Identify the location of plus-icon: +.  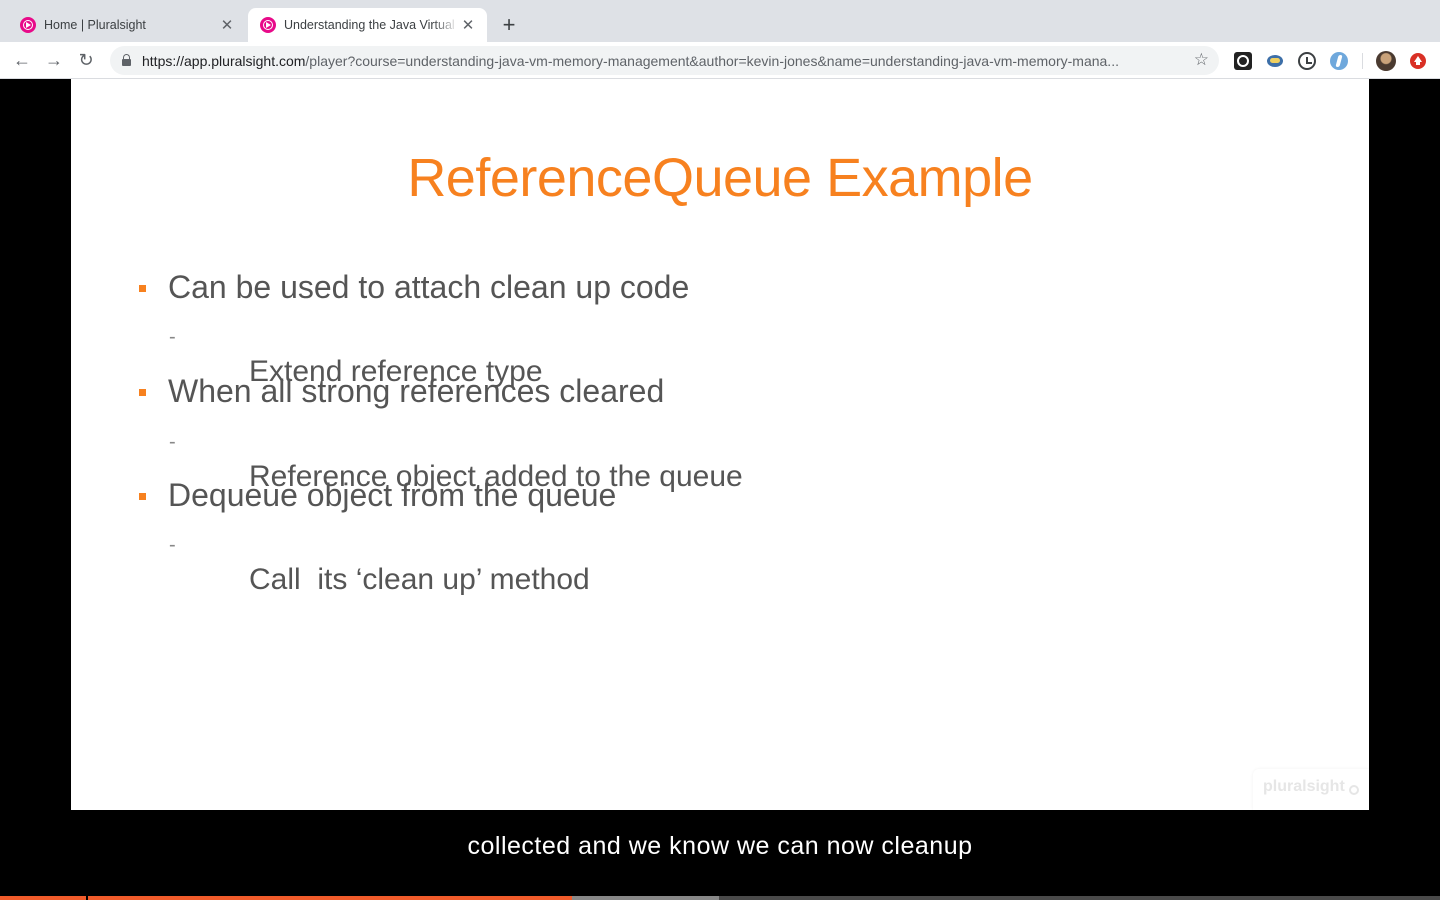
(509, 24).